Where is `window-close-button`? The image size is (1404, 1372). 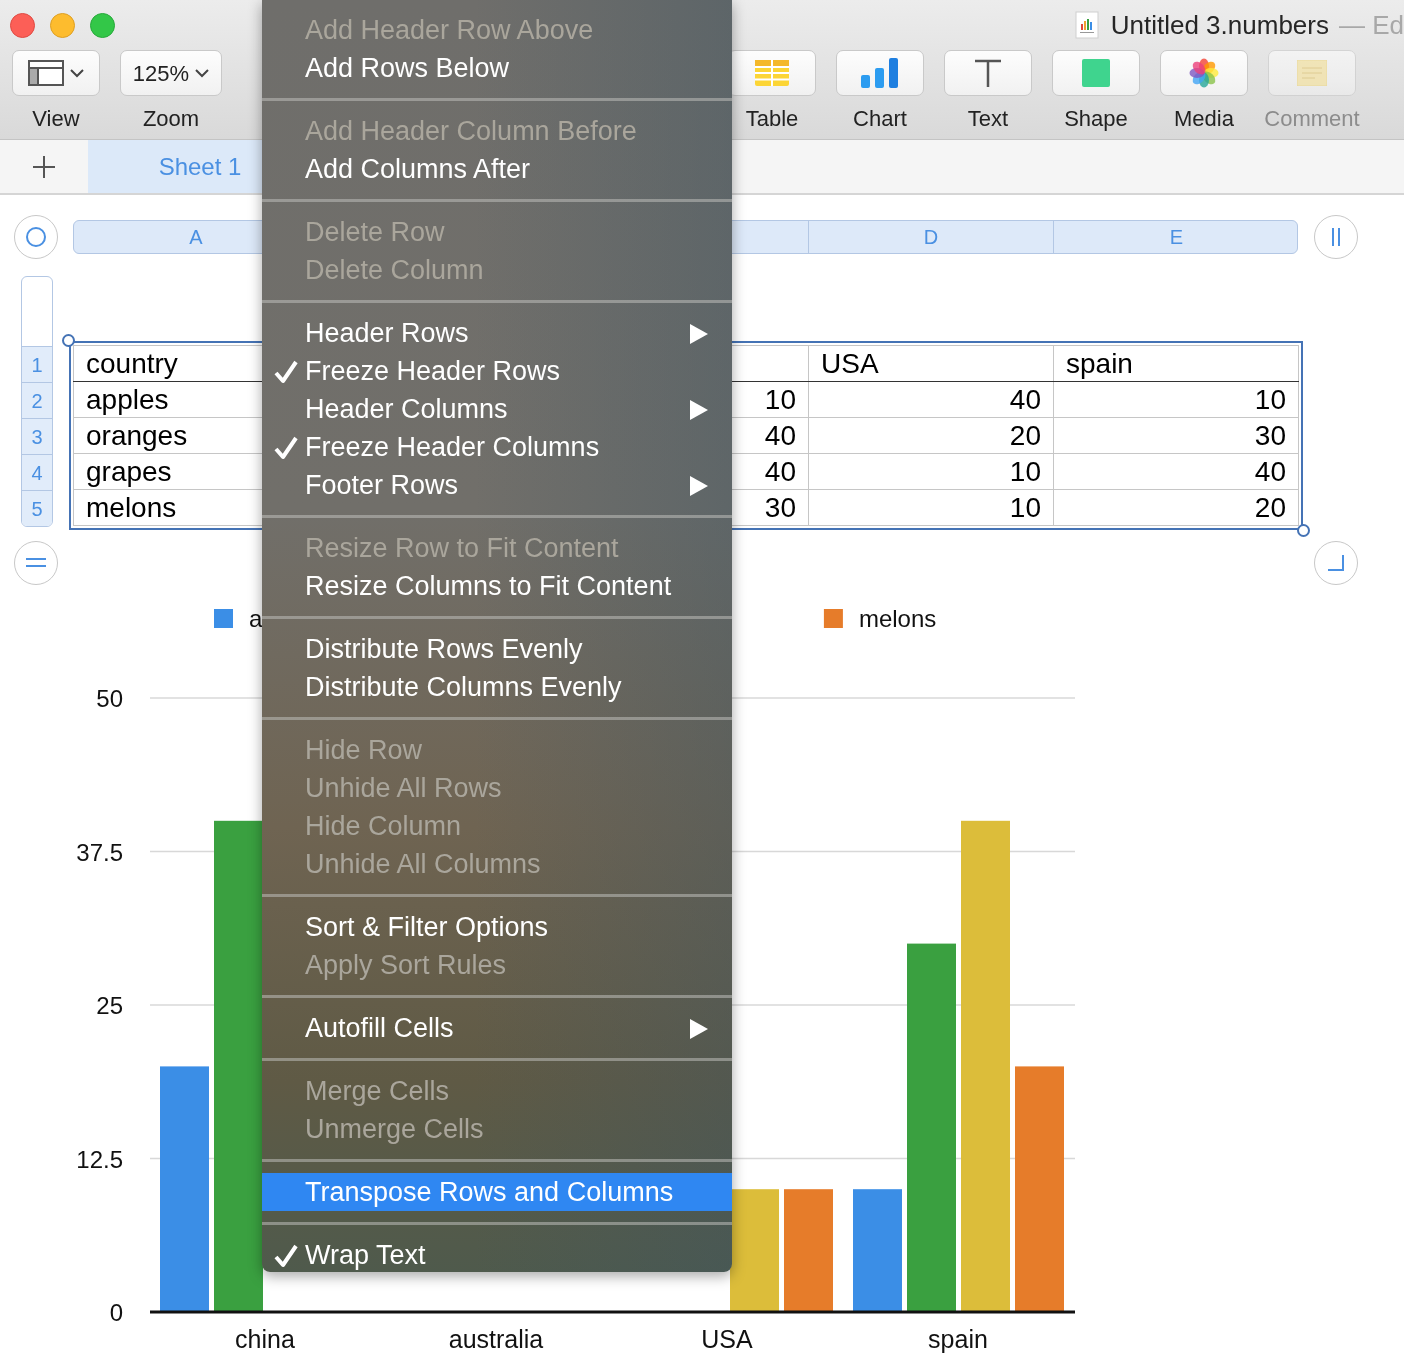
window-close-button is located at coordinates (22, 25).